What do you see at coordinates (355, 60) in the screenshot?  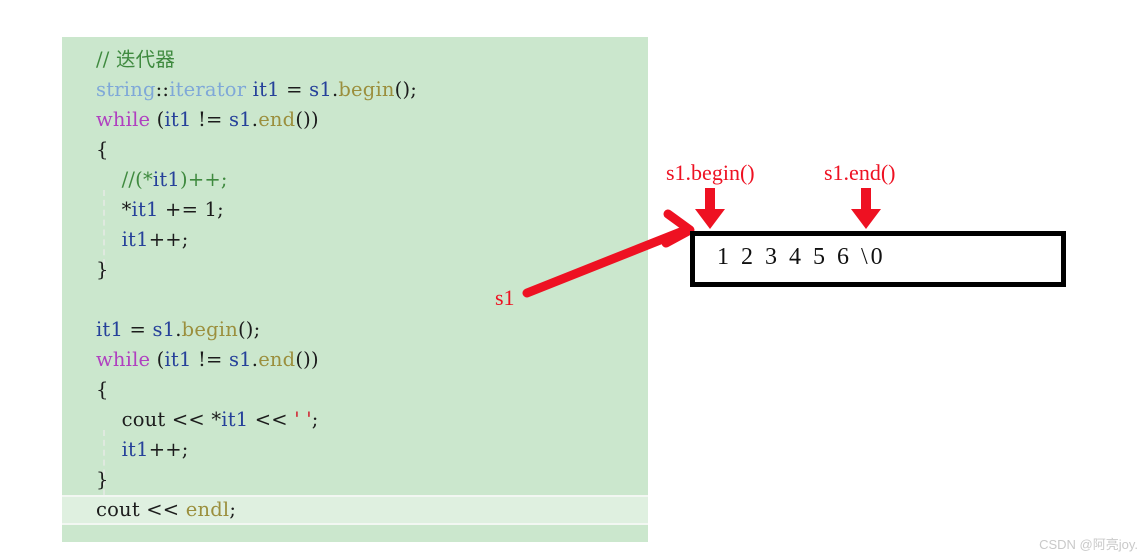 I see `code-line: // 迭代器` at bounding box center [355, 60].